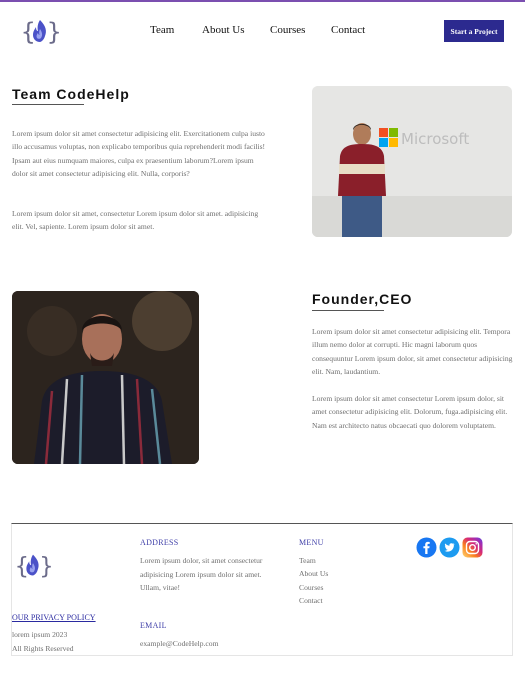 The height and width of the screenshot is (677, 525). I want to click on footer-rights: All Rights Reserved, so click(43, 648).